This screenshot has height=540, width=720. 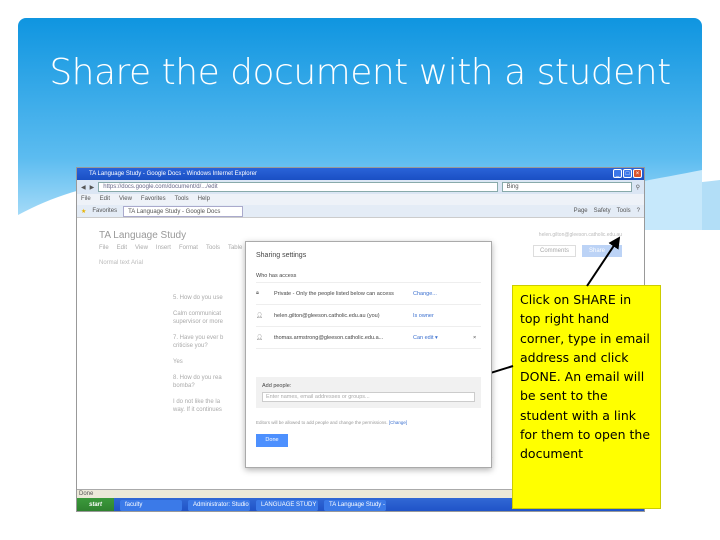 What do you see at coordinates (638, 187) in the screenshot?
I see `search-icon: ⚲` at bounding box center [638, 187].